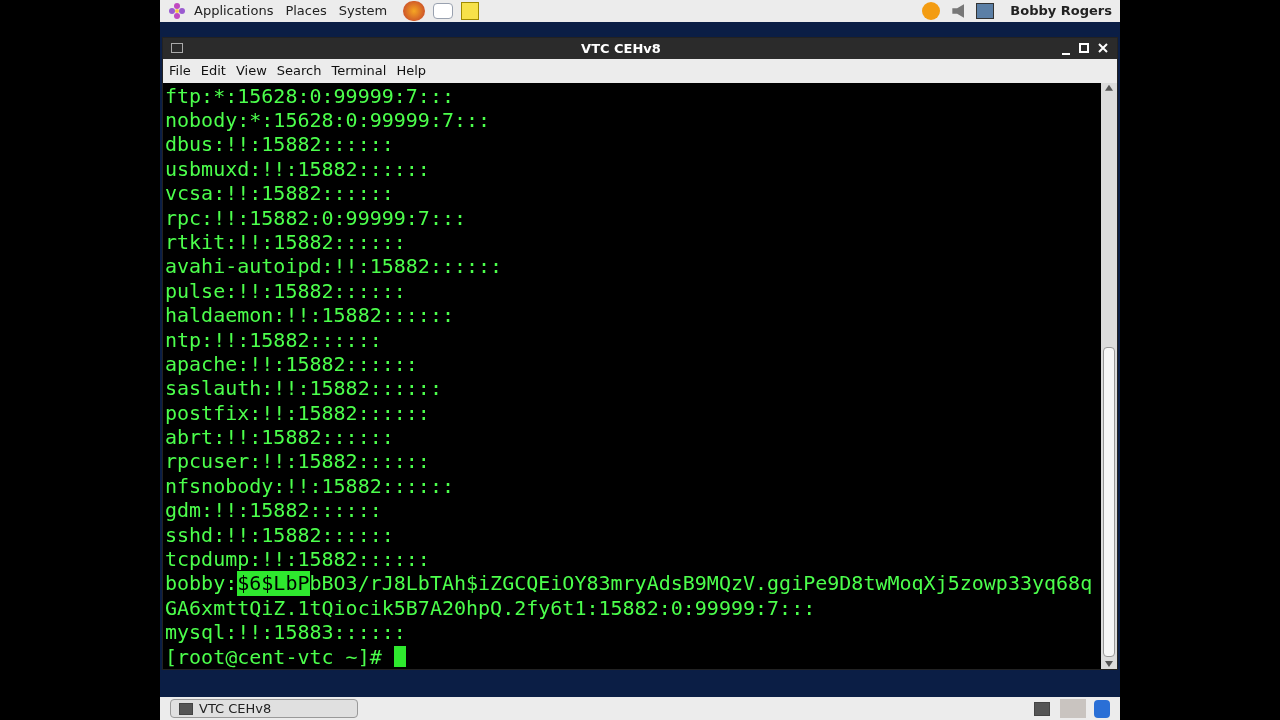 This screenshot has height=720, width=1280. I want to click on scroll-up-icon, so click(1109, 87).